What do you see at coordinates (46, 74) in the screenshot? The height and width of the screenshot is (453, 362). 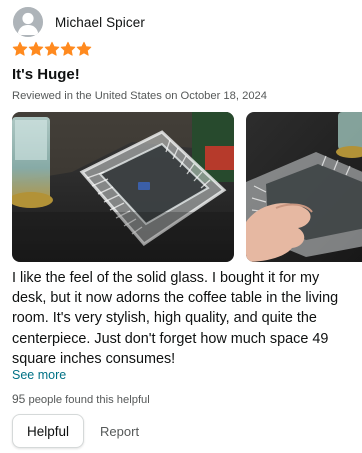 I see `review-title: It's Huge!` at bounding box center [46, 74].